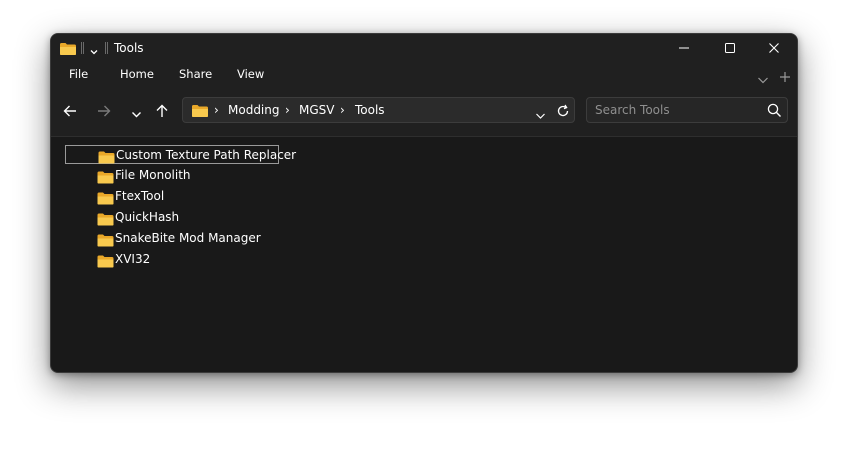 The height and width of the screenshot is (454, 845). I want to click on arrow-left-icon, so click(70, 112).